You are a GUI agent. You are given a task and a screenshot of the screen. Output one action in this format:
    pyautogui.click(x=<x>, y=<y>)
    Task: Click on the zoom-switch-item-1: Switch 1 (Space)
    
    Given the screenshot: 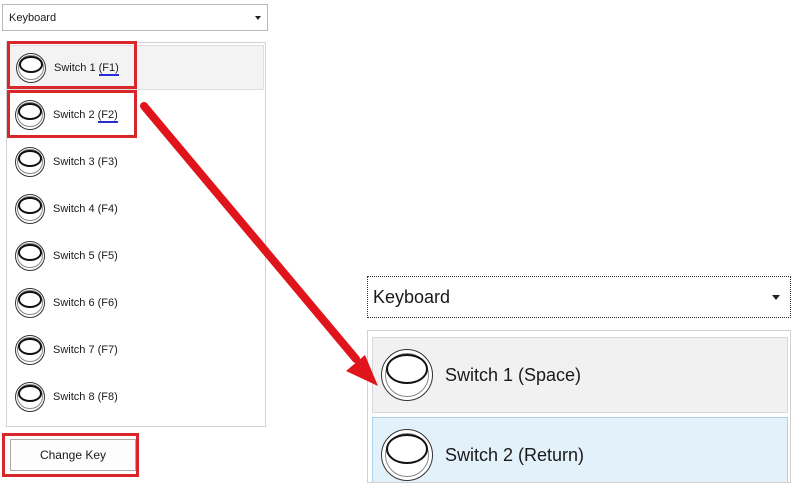 What is the action you would take?
    pyautogui.click(x=580, y=375)
    